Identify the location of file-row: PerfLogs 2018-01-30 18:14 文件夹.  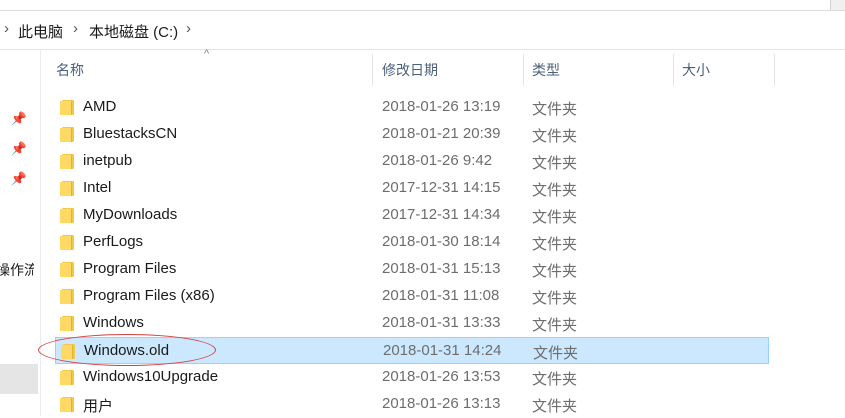
(409, 242).